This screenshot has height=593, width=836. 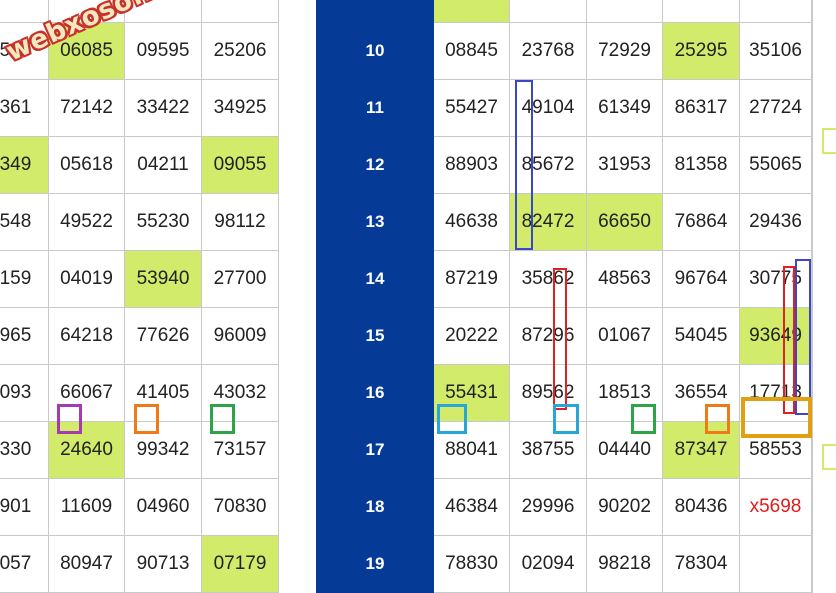 I want to click on table-row: 3349056180421109055, so click(x=139, y=165).